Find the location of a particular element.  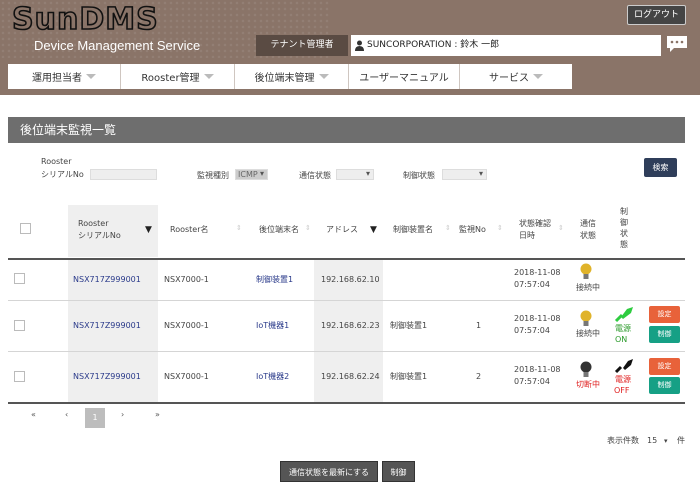

control-status-select is located at coordinates (464, 174).